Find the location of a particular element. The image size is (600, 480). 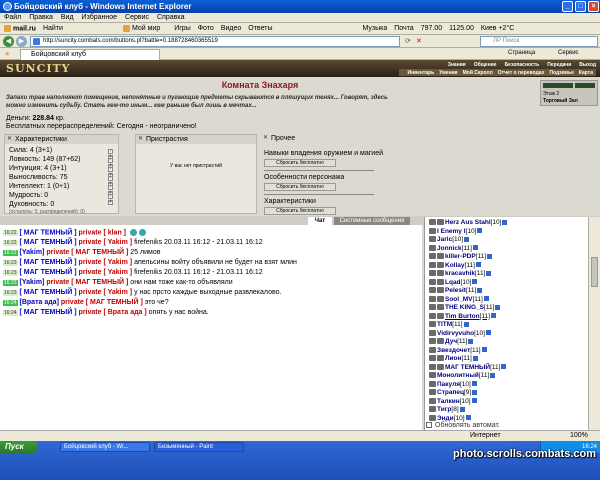

menu-help: Справка is located at coordinates (170, 17).